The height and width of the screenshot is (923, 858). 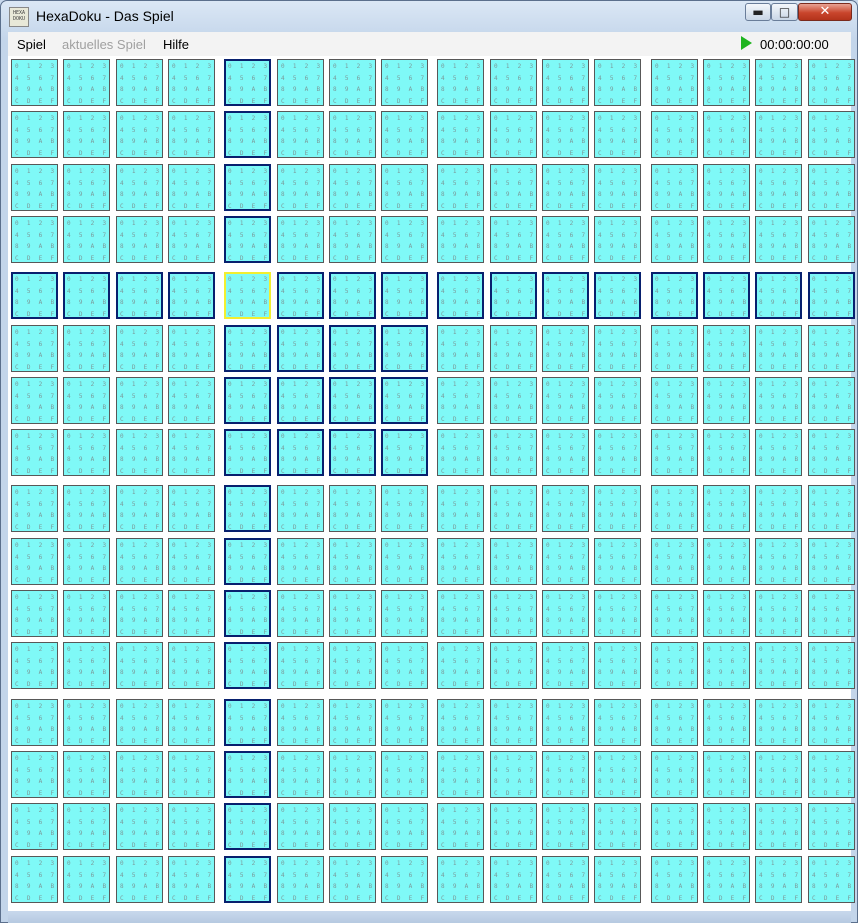 What do you see at coordinates (784, 12) in the screenshot?
I see `maximize-button: □` at bounding box center [784, 12].